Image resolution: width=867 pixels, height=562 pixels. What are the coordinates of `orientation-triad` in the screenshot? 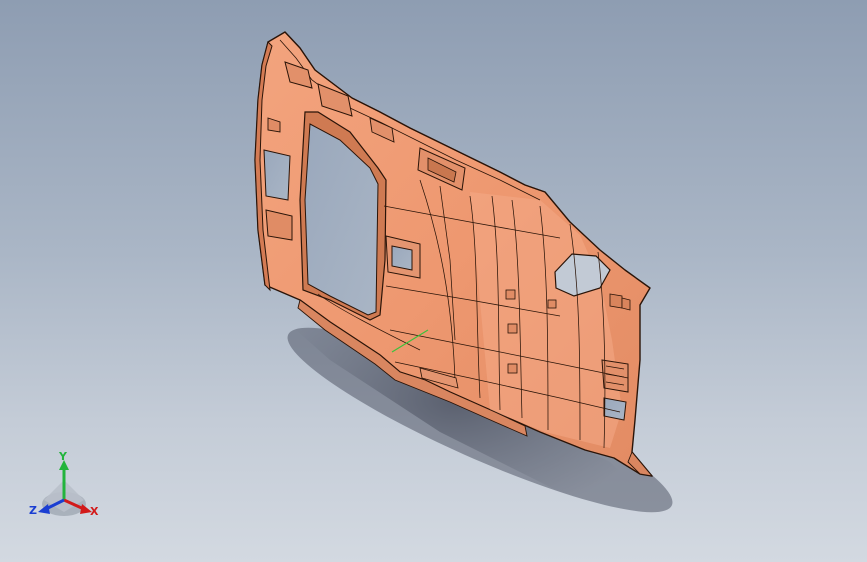 It's located at (65, 488).